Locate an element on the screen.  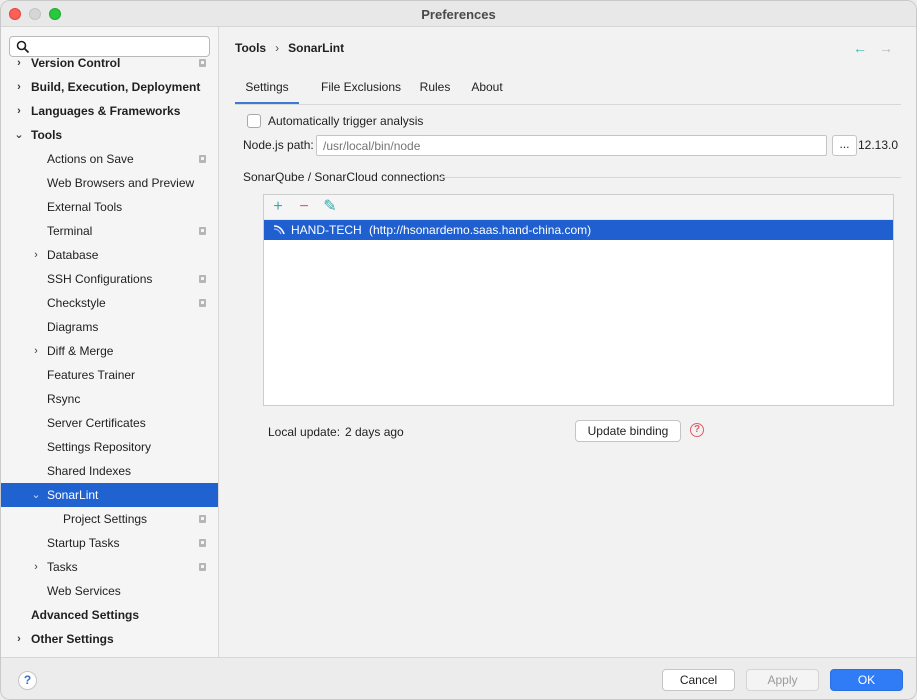
sidebar-item-label: Web Services is located at coordinates (84, 591).